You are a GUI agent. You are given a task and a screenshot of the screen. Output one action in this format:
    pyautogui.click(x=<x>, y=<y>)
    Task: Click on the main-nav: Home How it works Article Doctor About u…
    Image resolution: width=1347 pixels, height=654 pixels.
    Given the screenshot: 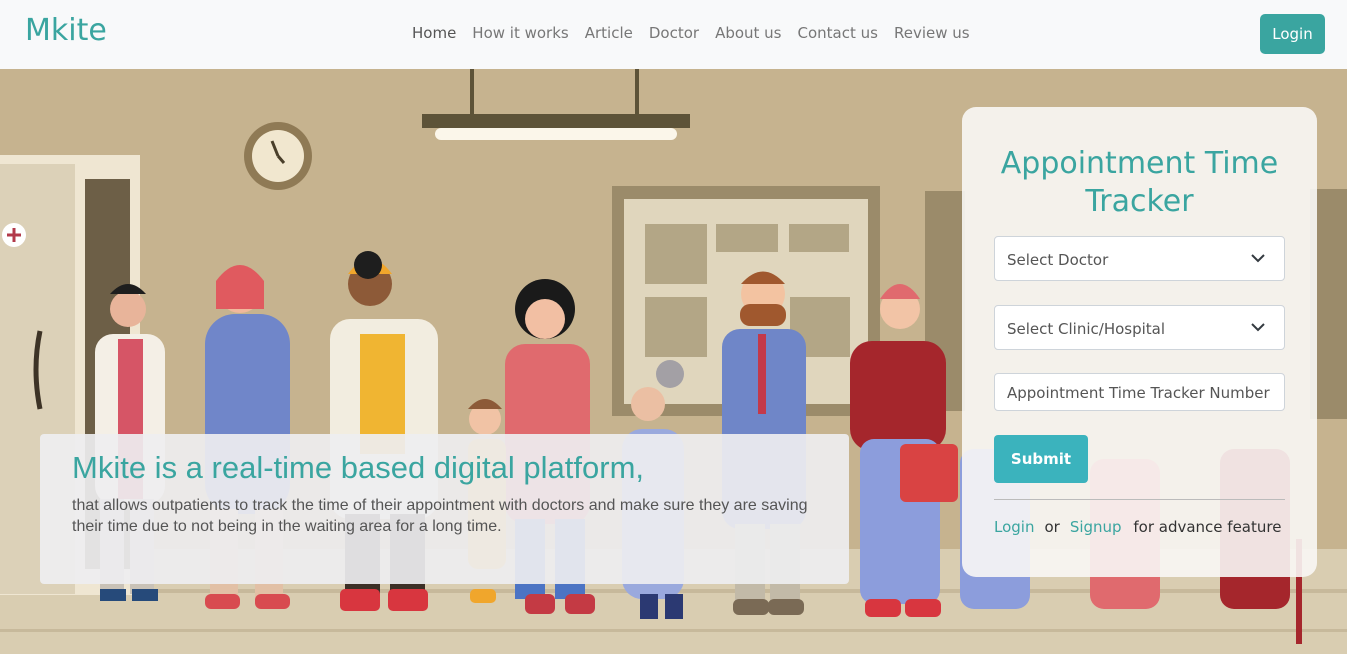 What is the action you would take?
    pyautogui.click(x=695, y=33)
    